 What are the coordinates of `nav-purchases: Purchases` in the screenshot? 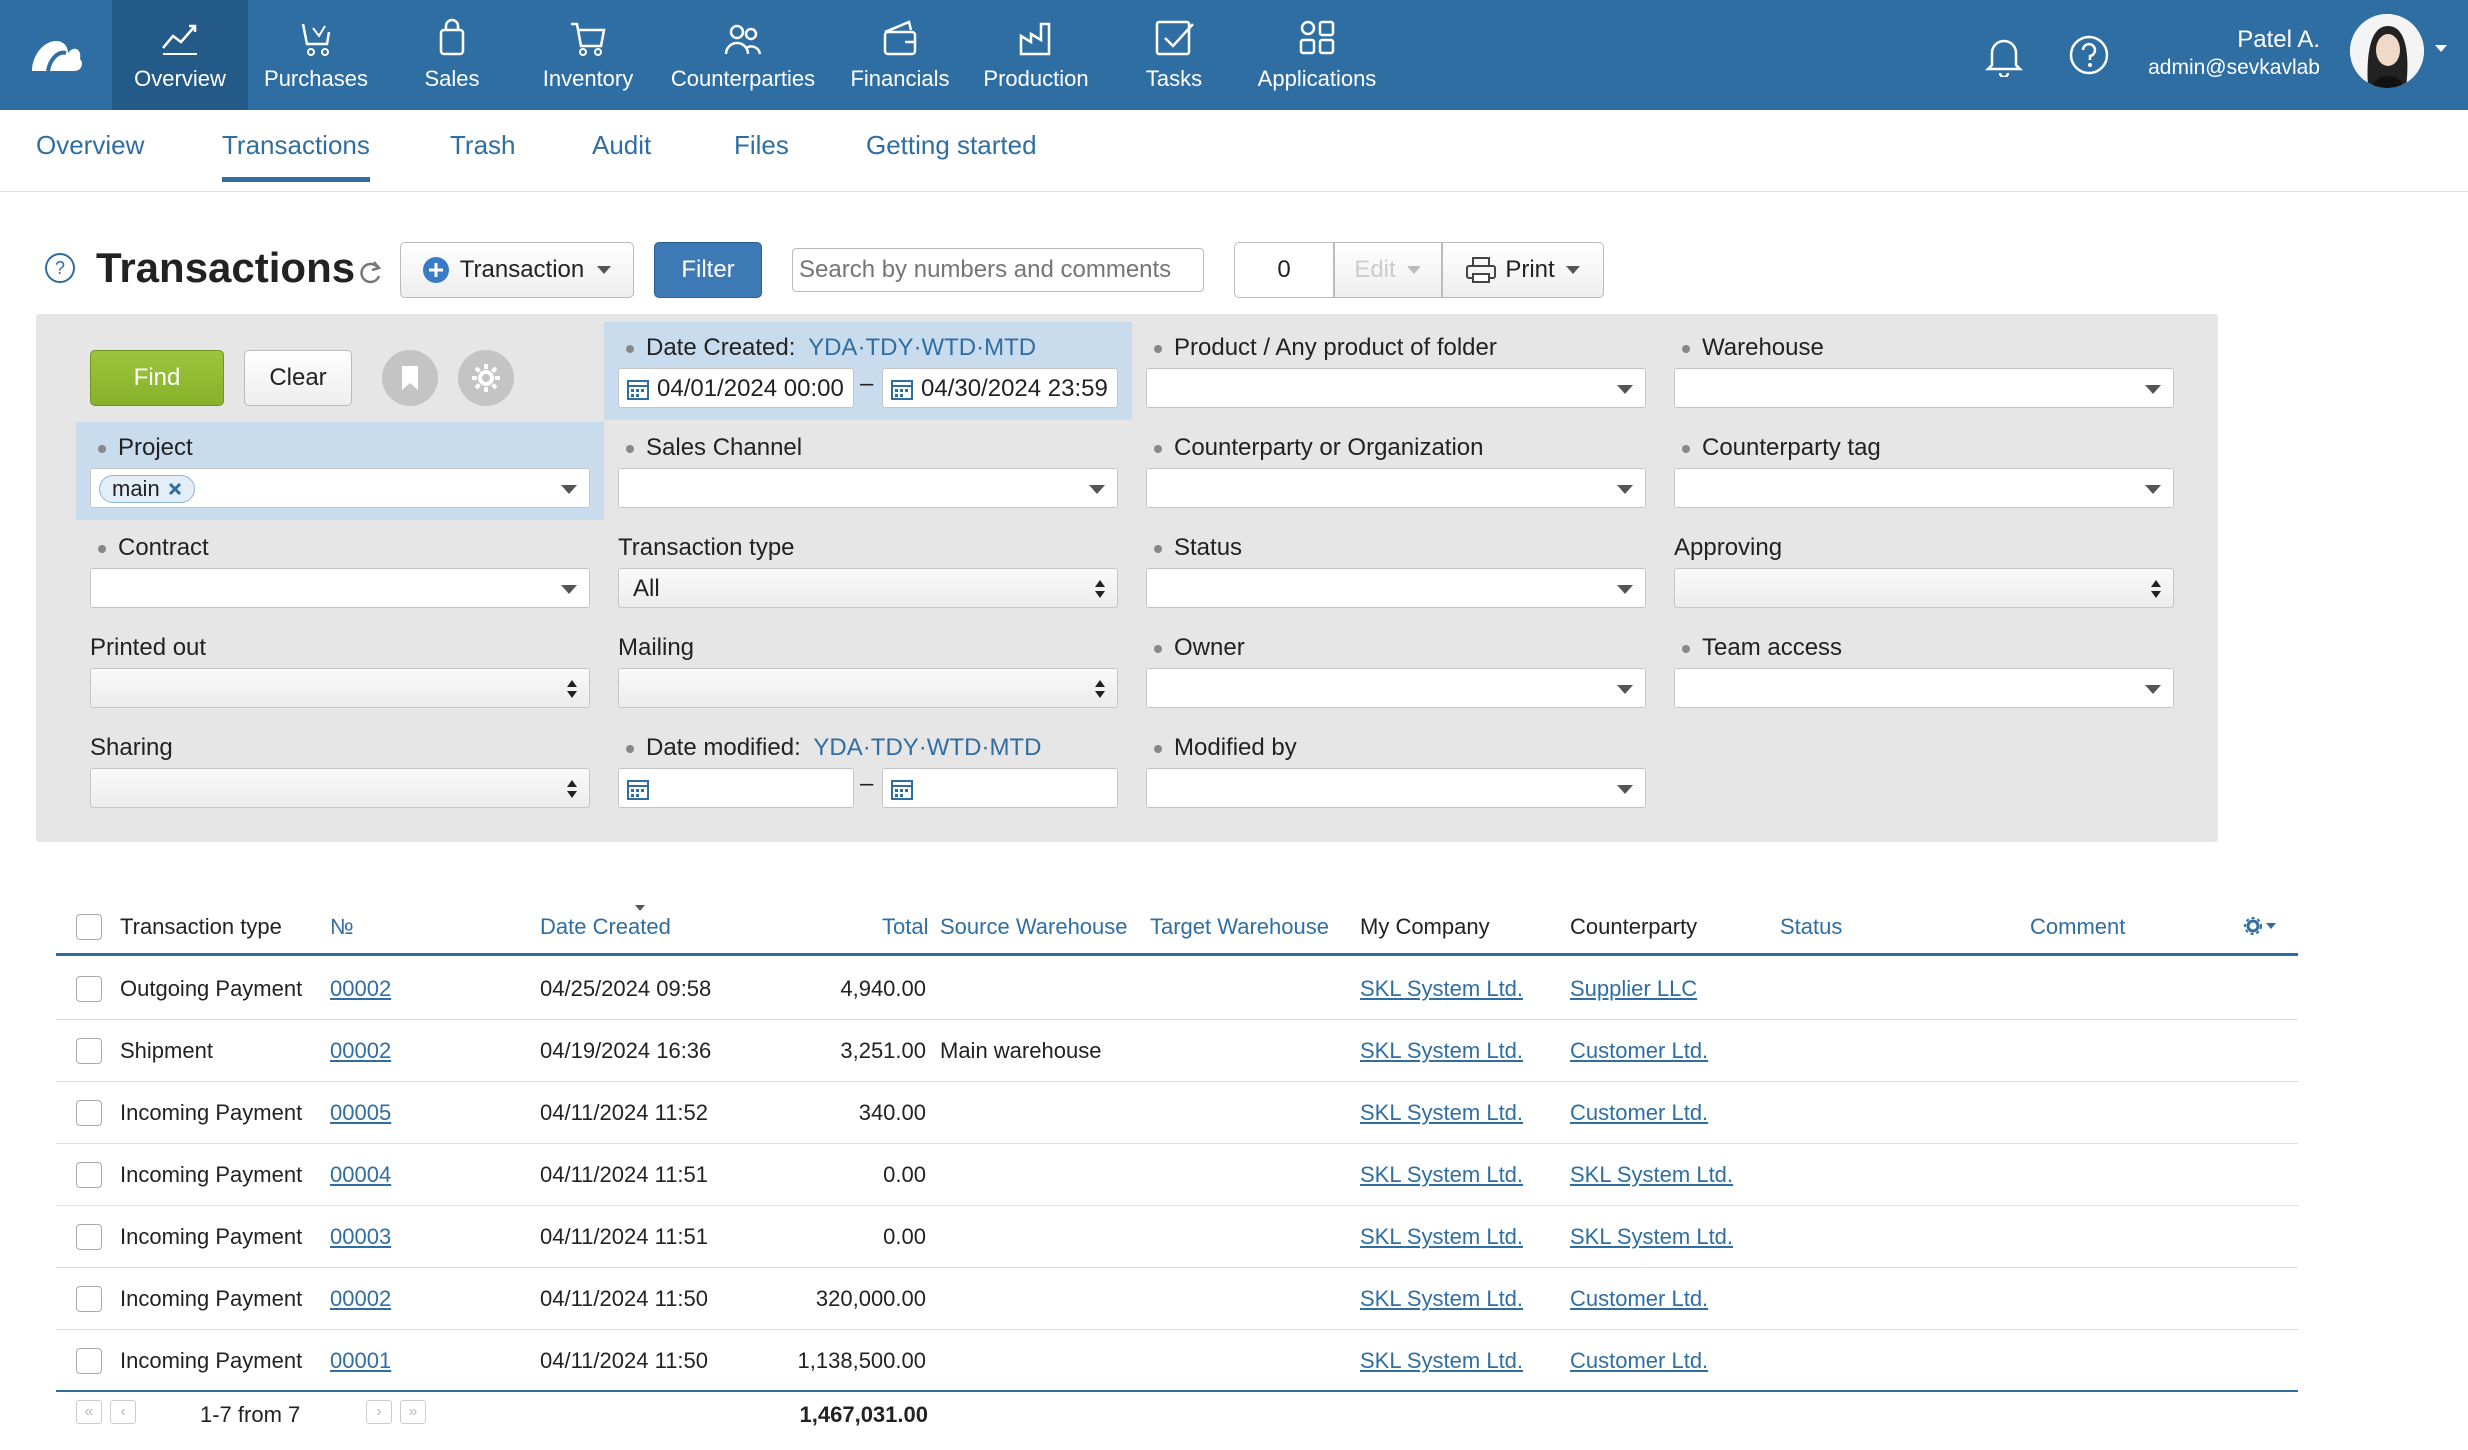 It's located at (316, 55).